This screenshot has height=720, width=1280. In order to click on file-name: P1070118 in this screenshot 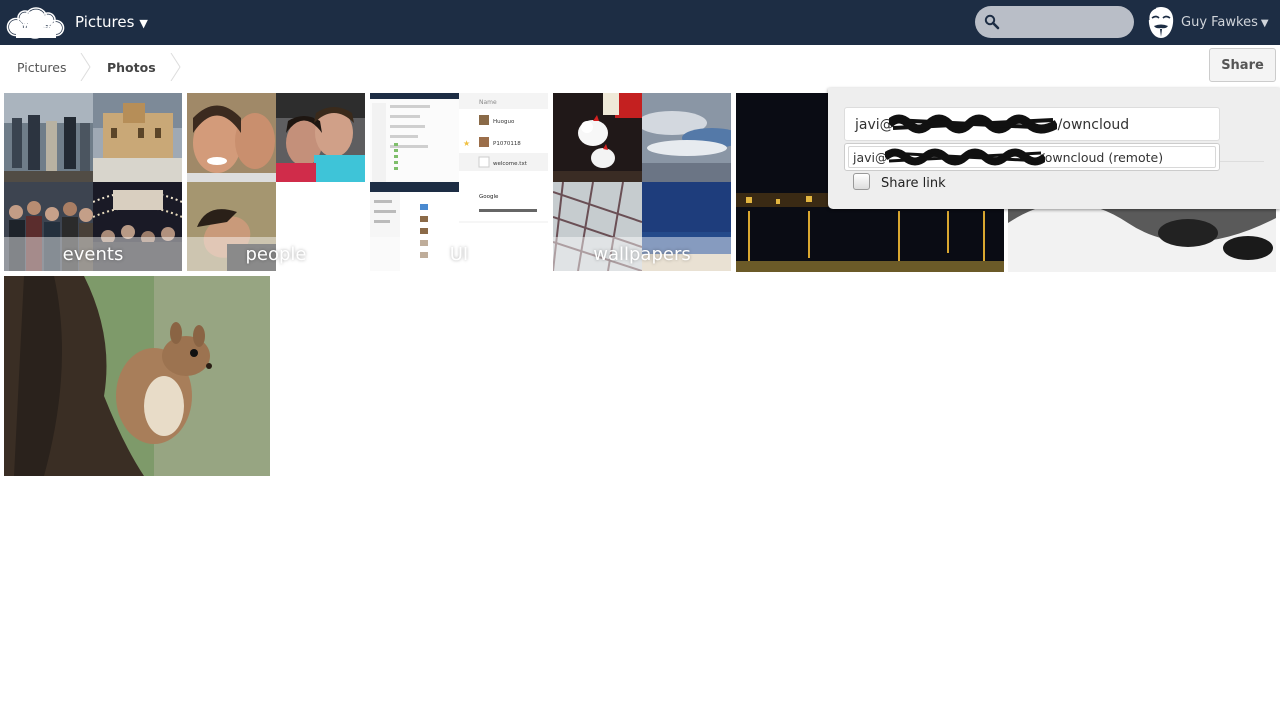, I will do `click(507, 144)`.